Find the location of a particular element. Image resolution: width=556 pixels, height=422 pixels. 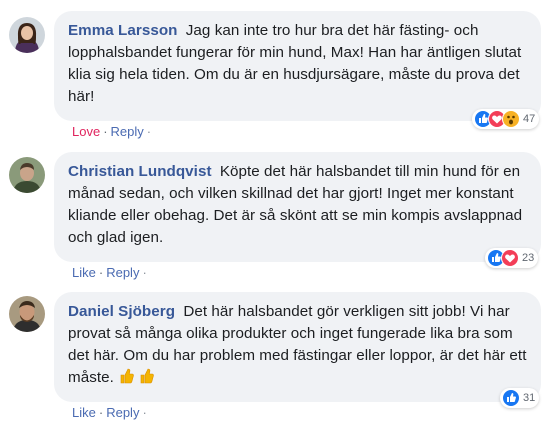

comment-author: Christian Lundqvist is located at coordinates (140, 171).